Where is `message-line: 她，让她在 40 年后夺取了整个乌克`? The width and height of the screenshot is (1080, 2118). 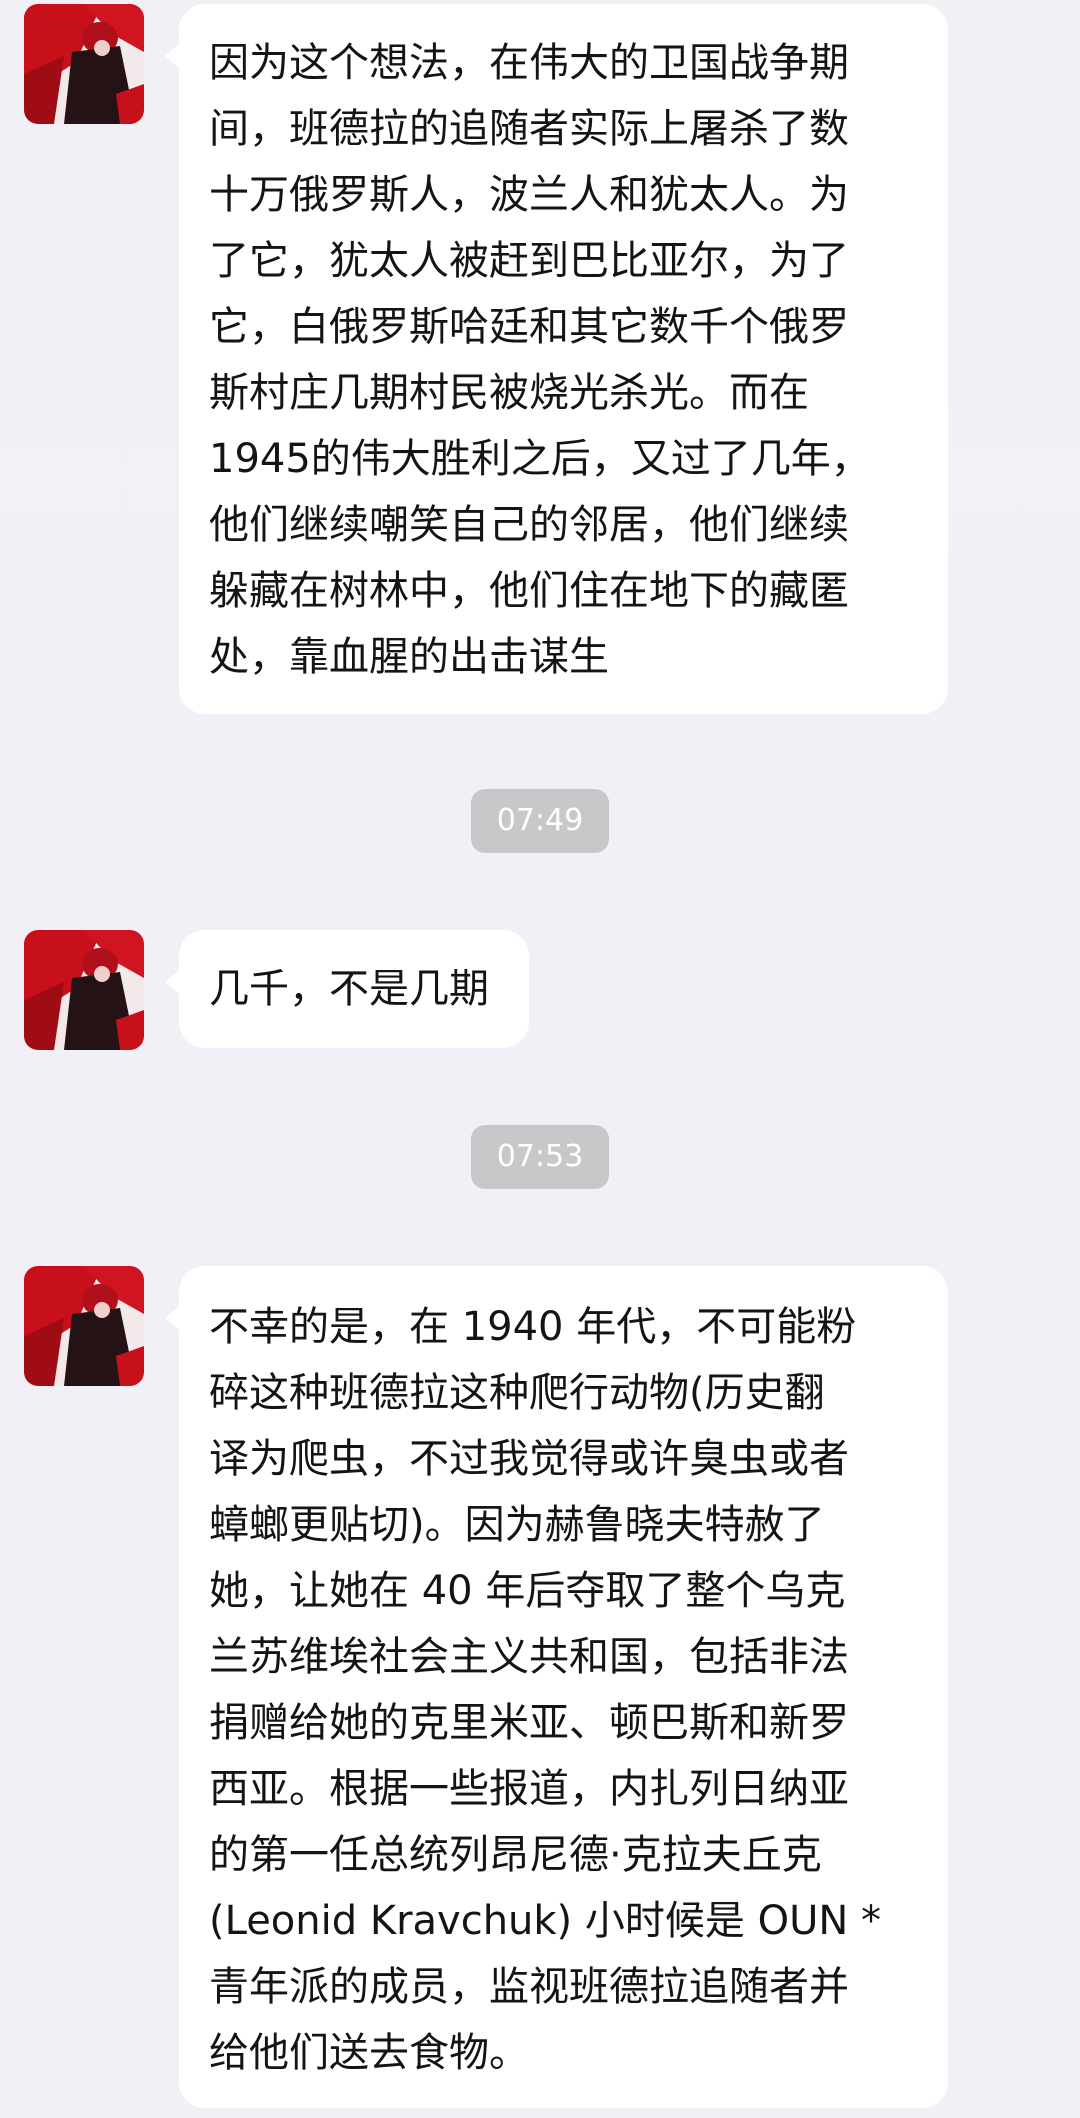
message-line: 她，让她在 40 年后夺取了整个乌克 is located at coordinates (527, 1591).